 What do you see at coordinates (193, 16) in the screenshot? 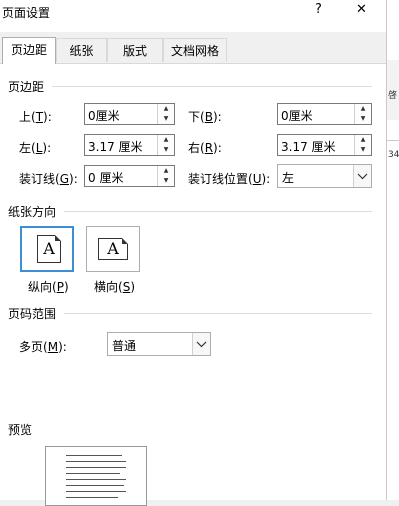
I see `title-bar` at bounding box center [193, 16].